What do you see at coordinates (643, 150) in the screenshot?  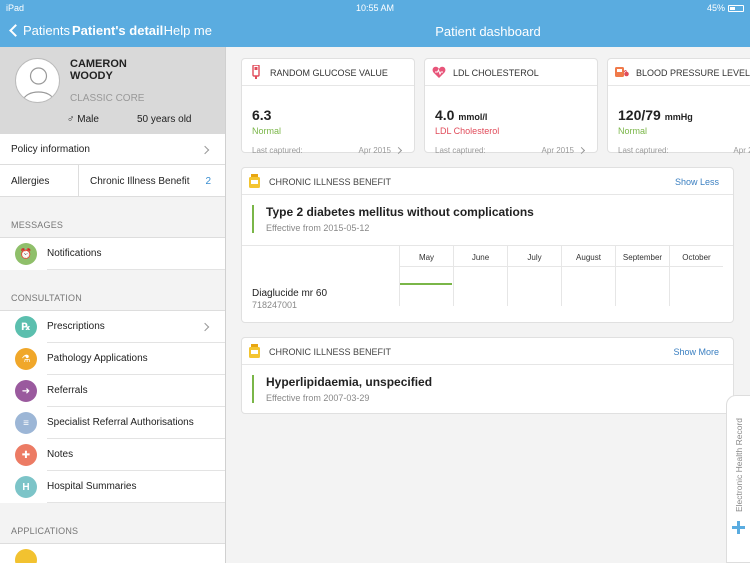 I see `card-last-captured-label: Last captured:` at bounding box center [643, 150].